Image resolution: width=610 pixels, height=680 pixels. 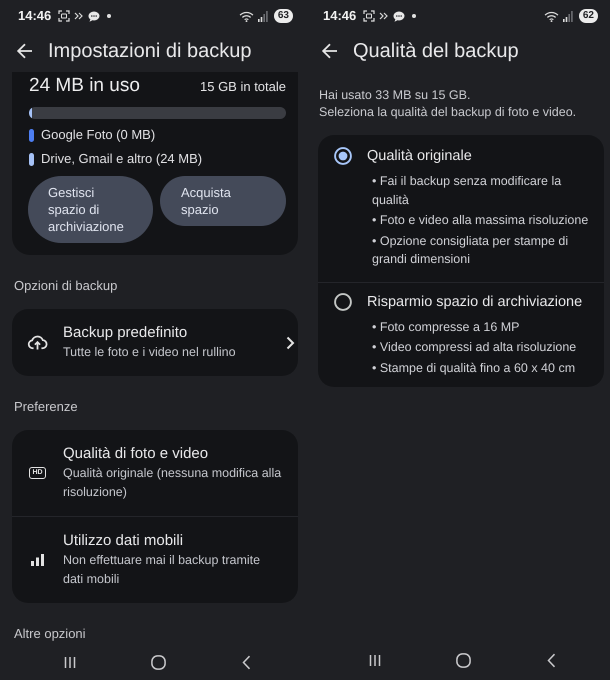 I want to click on storage-button: Gestisci spazio di archiviazione, so click(x=90, y=209).